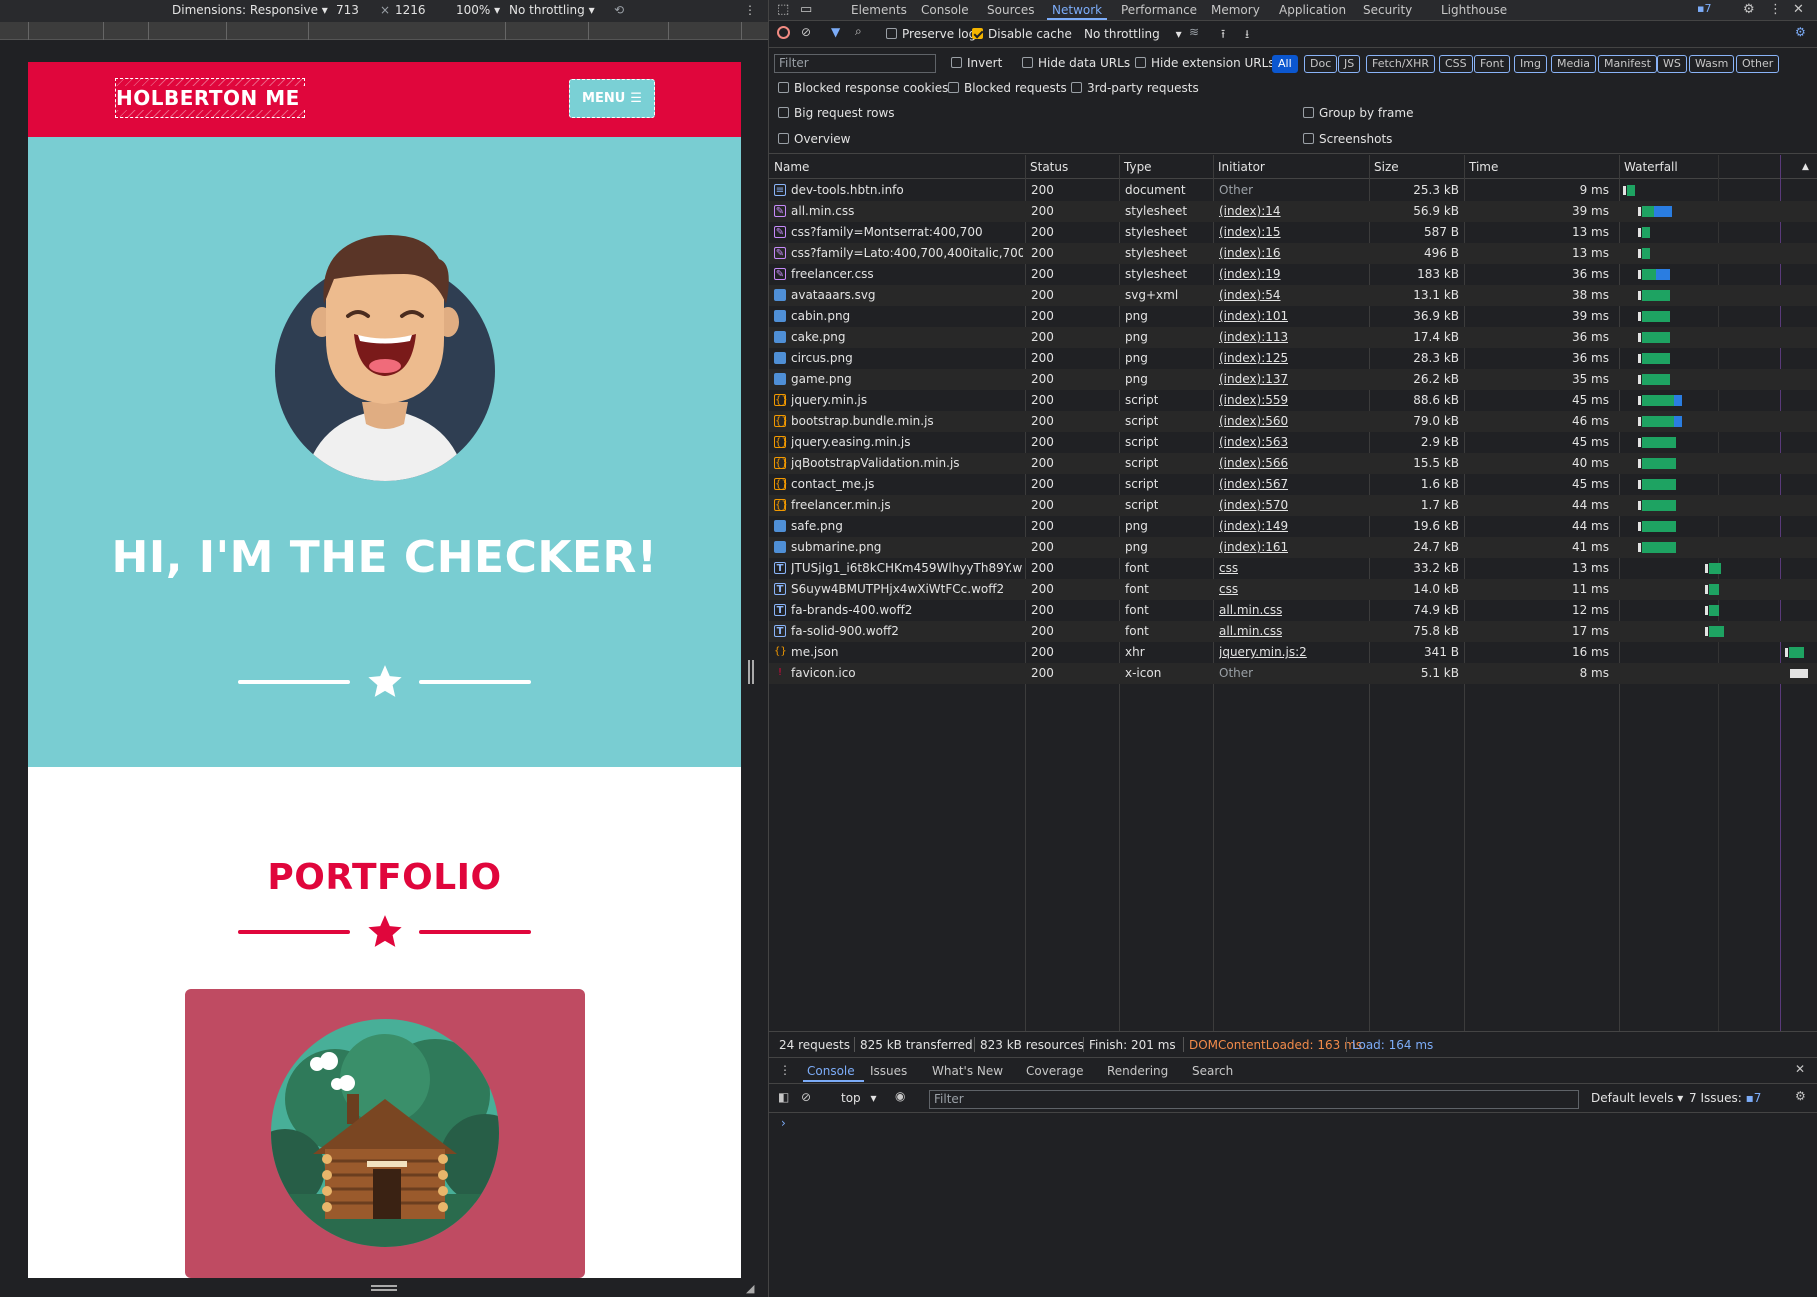 This screenshot has height=1297, width=1817. I want to click on brand-link: HOLBERTON ME, so click(215, 98).